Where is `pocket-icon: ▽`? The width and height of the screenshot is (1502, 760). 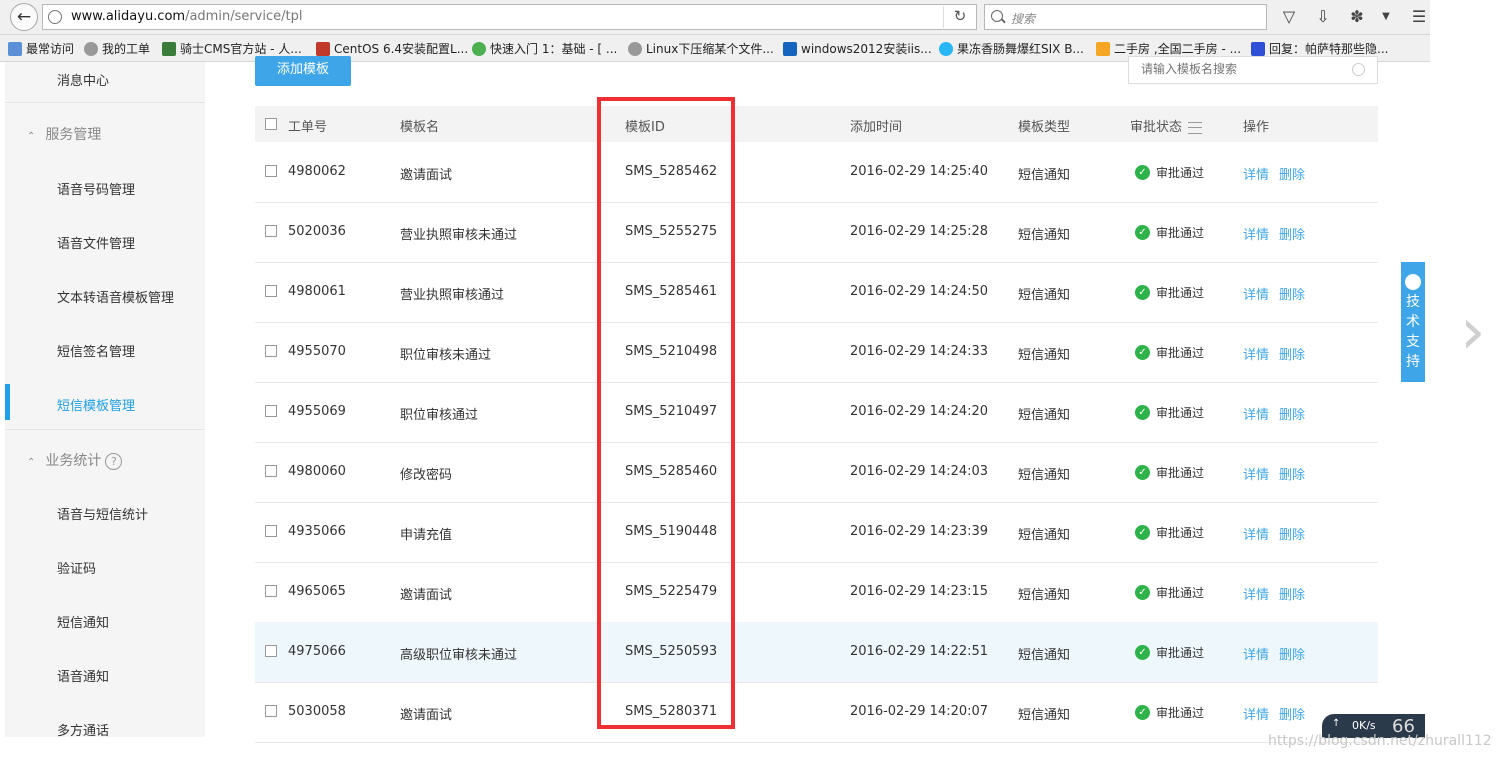
pocket-icon: ▽ is located at coordinates (1289, 17).